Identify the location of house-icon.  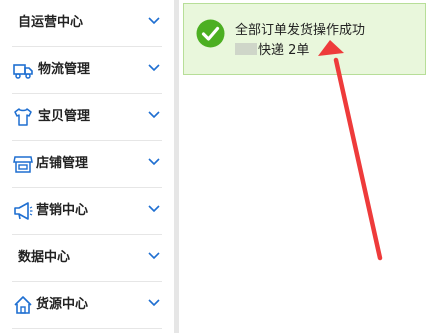
(23, 305).